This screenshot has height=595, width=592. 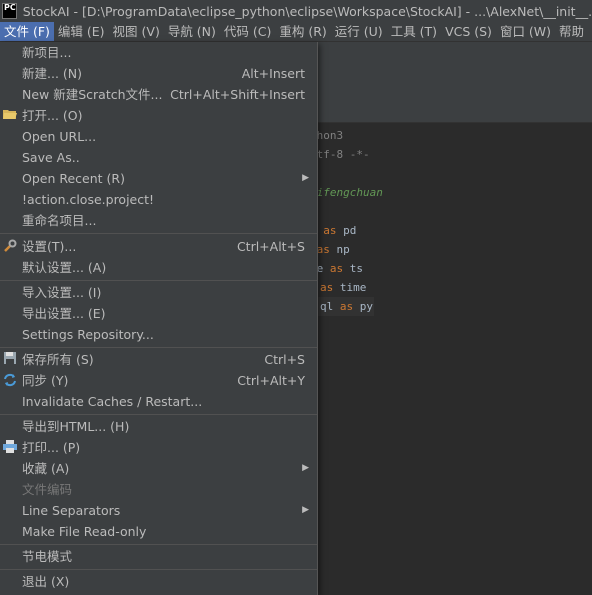 What do you see at coordinates (192, 31) in the screenshot?
I see `menu-navigate: 导航 (N)` at bounding box center [192, 31].